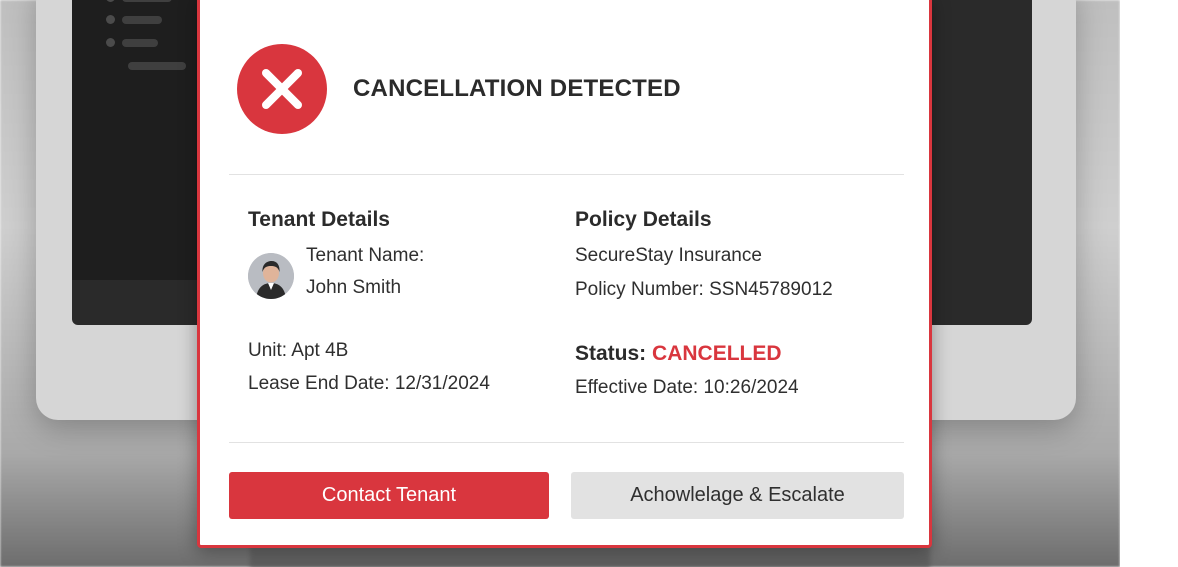 The width and height of the screenshot is (1178, 567). What do you see at coordinates (687, 387) in the screenshot?
I see `effective-date: Effective Date: 10:26/2024` at bounding box center [687, 387].